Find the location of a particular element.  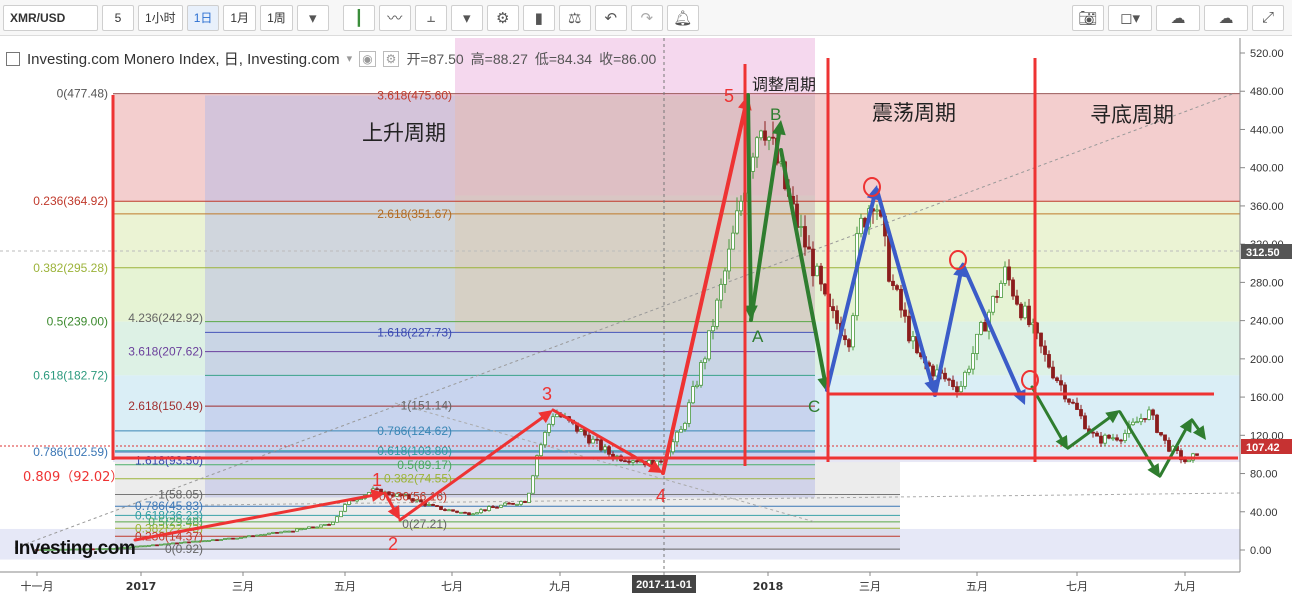

color-picker-icon: ◻▾ is located at coordinates (1130, 17).